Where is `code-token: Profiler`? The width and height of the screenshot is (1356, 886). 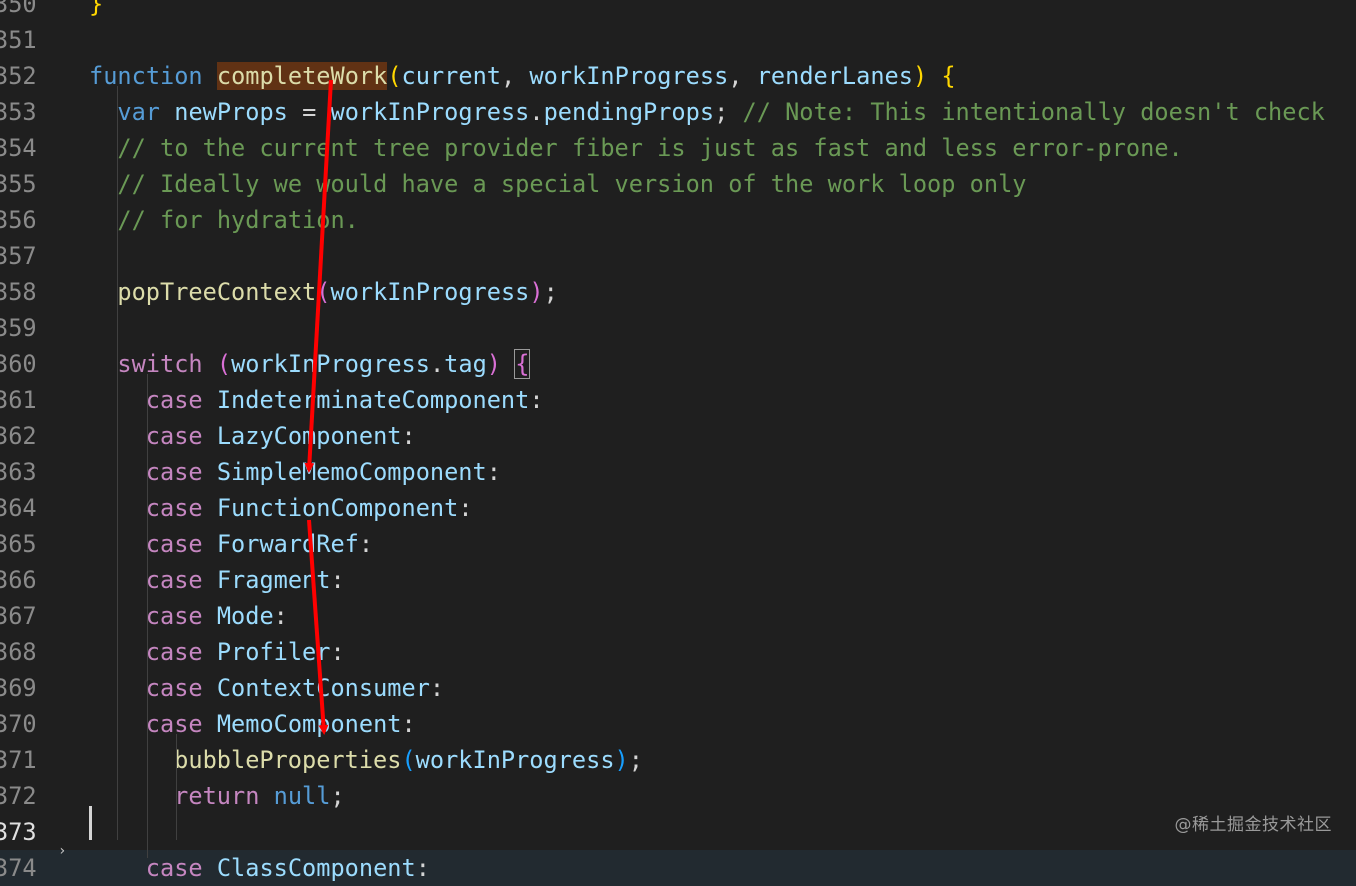
code-token: Profiler is located at coordinates (273, 652).